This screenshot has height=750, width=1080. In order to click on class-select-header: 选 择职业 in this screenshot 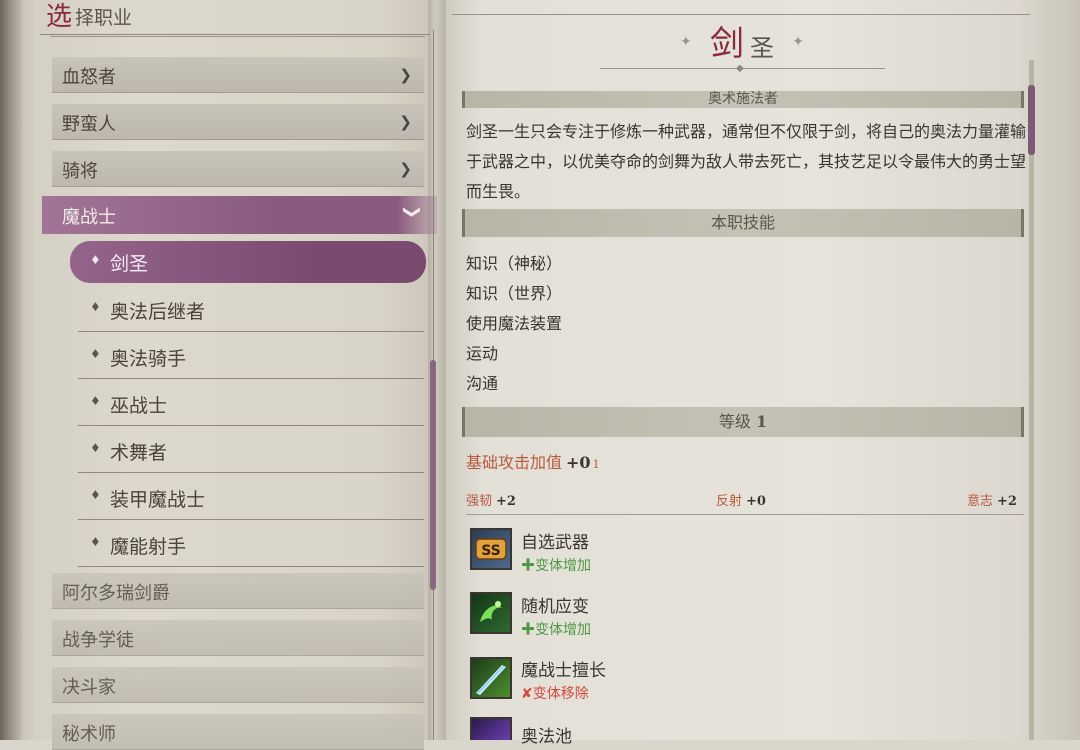, I will do `click(235, 17)`.